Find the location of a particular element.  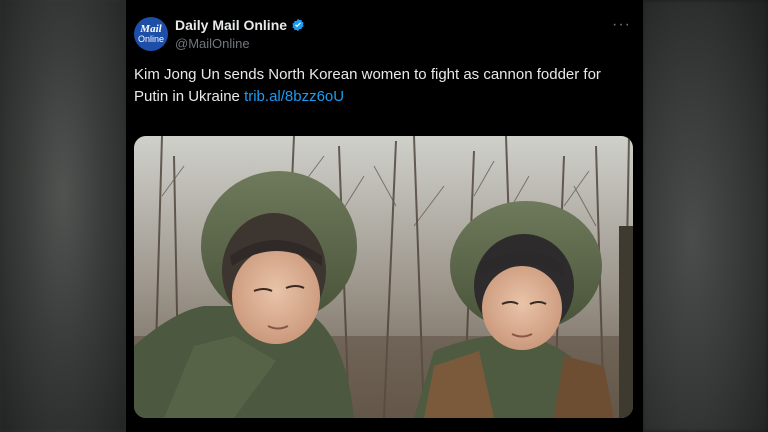

avatar: Mail Online is located at coordinates (151, 34).